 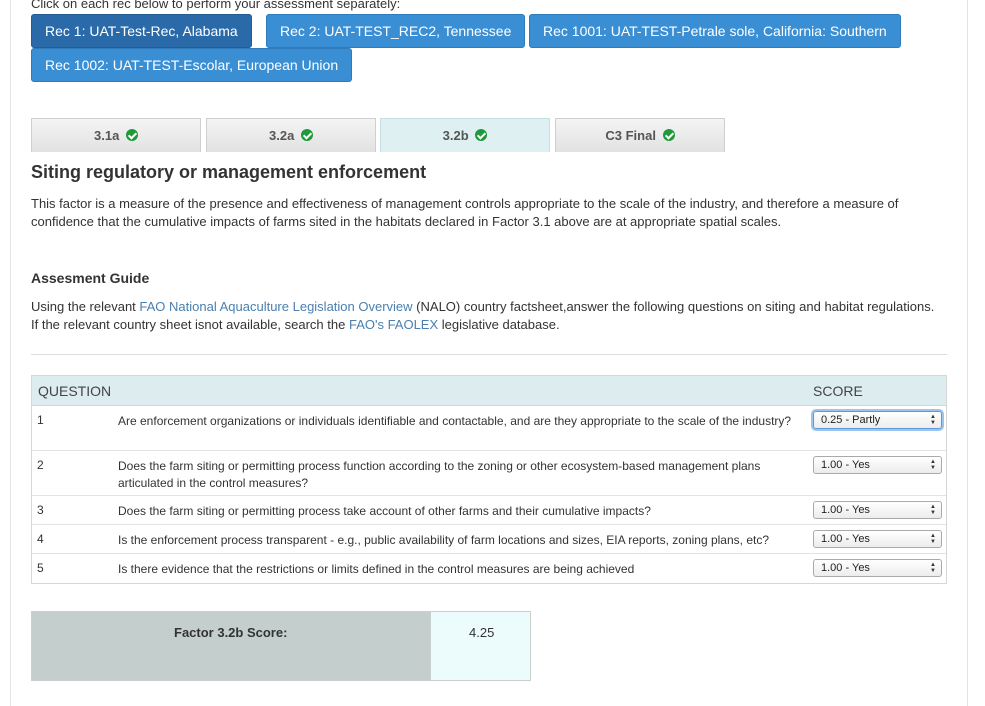 I want to click on frame-border-left, so click(x=10, y=353).